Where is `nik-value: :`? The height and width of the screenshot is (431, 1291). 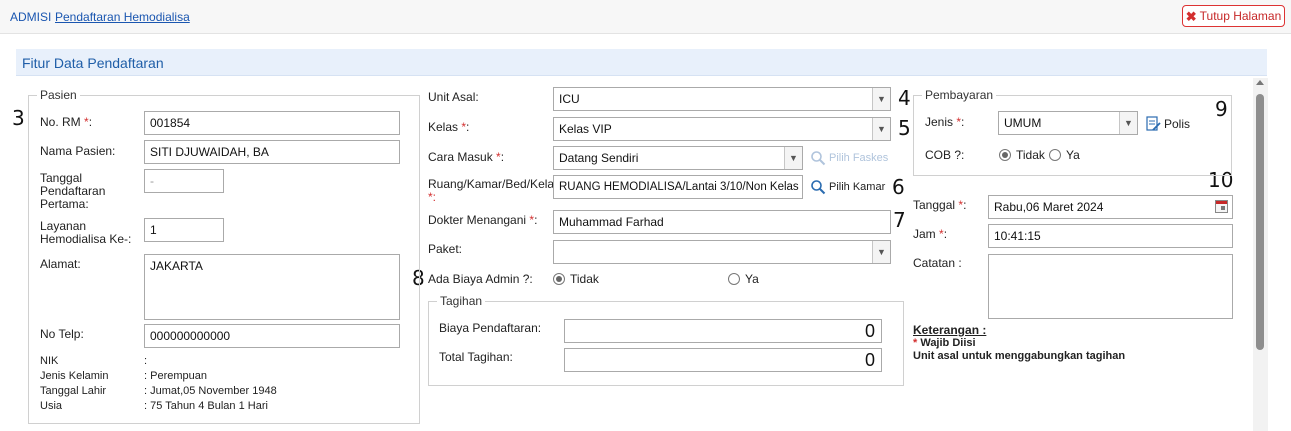
nik-value: : is located at coordinates (146, 361).